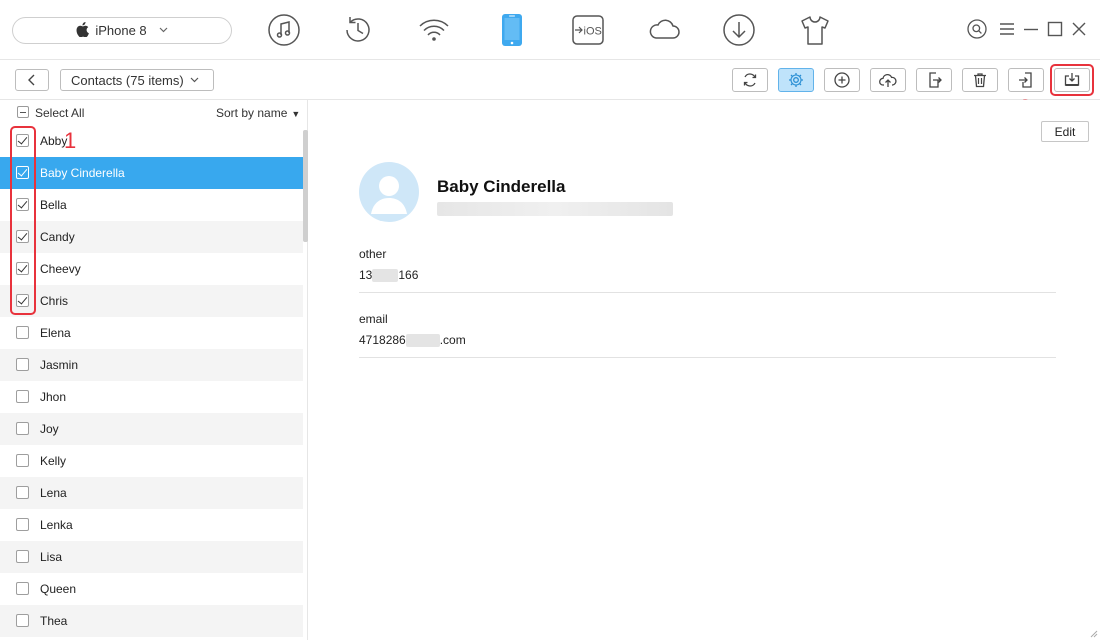 Image resolution: width=1100 pixels, height=640 pixels. Describe the element at coordinates (1093, 633) in the screenshot. I see `resize-grip-icon` at that location.